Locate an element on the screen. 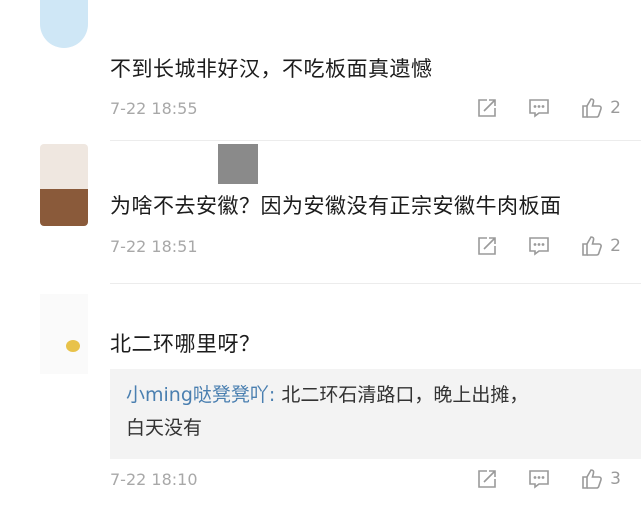 The width and height of the screenshot is (641, 512). like-count: 3 is located at coordinates (615, 479).